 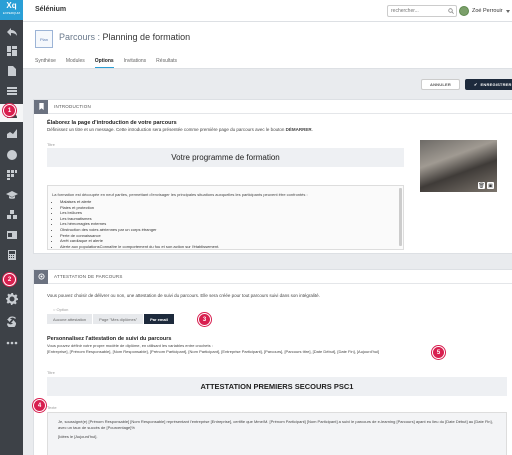 What do you see at coordinates (119, 319) in the screenshot?
I see `option-my-diplomas: Page "Mes diplômes"` at bounding box center [119, 319].